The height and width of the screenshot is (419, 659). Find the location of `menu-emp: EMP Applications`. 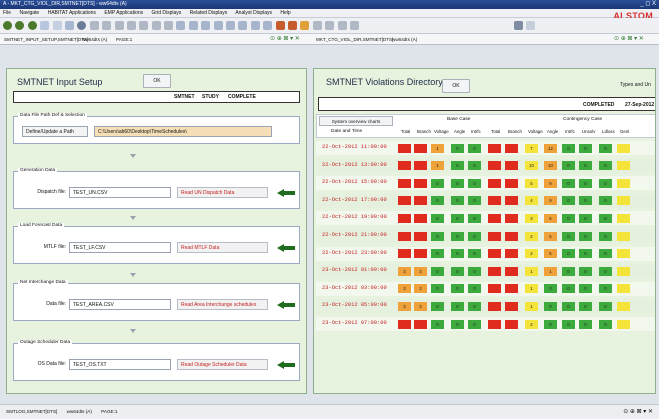

menu-emp: EMP Applications is located at coordinates (123, 13).